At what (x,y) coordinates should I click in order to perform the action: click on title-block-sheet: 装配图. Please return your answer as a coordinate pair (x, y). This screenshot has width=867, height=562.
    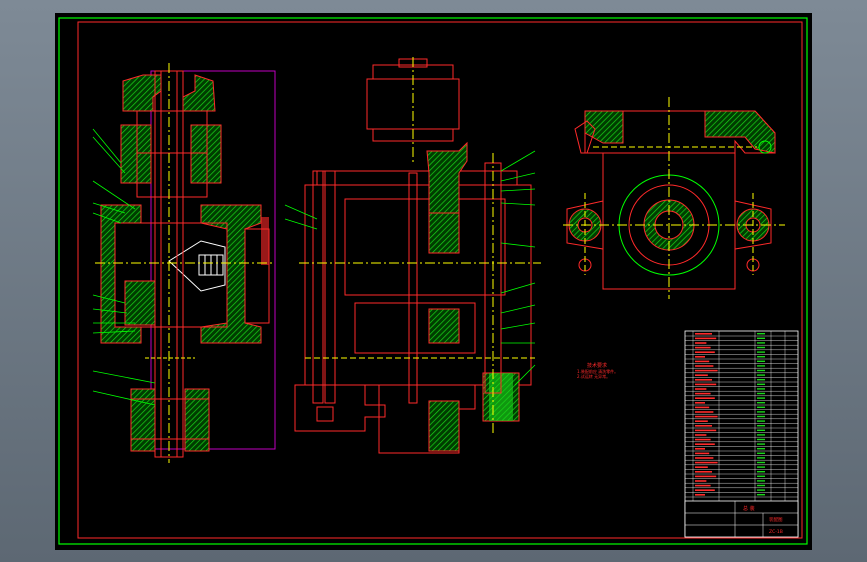
    Looking at the image, I should click on (776, 519).